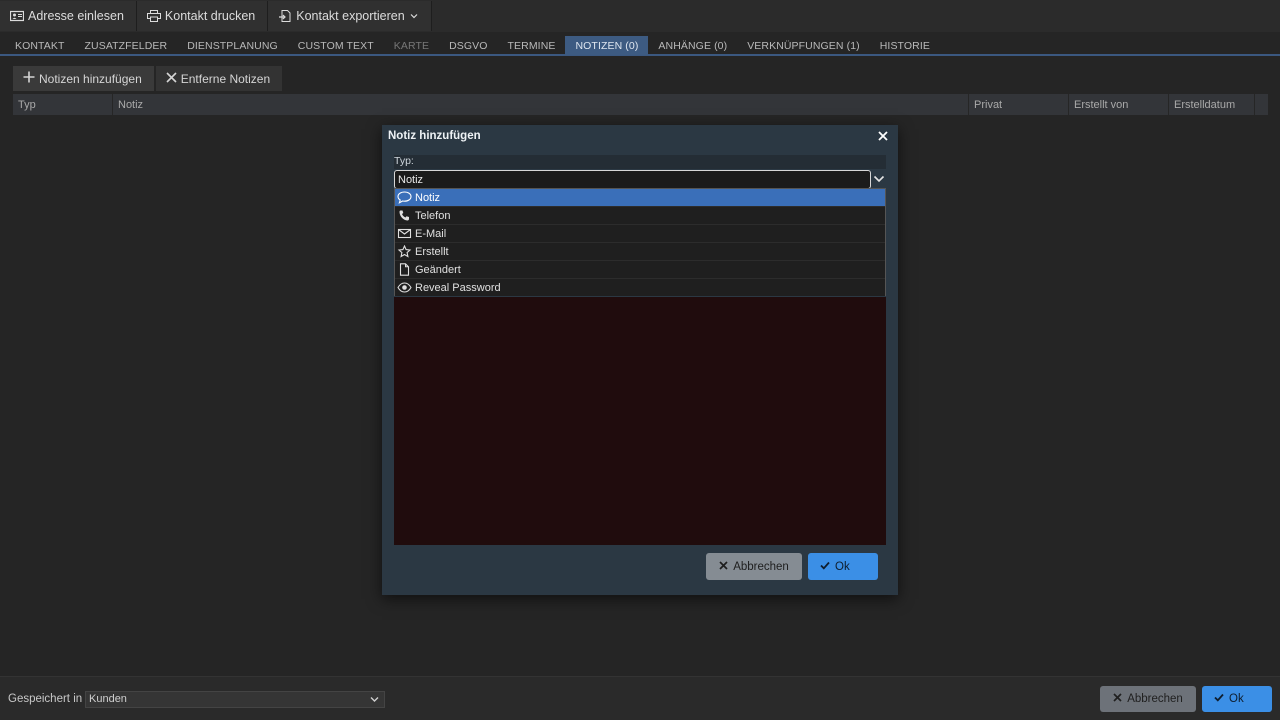 This screenshot has width=1280, height=720. What do you see at coordinates (433, 215) in the screenshot?
I see `option-label: Telefon` at bounding box center [433, 215].